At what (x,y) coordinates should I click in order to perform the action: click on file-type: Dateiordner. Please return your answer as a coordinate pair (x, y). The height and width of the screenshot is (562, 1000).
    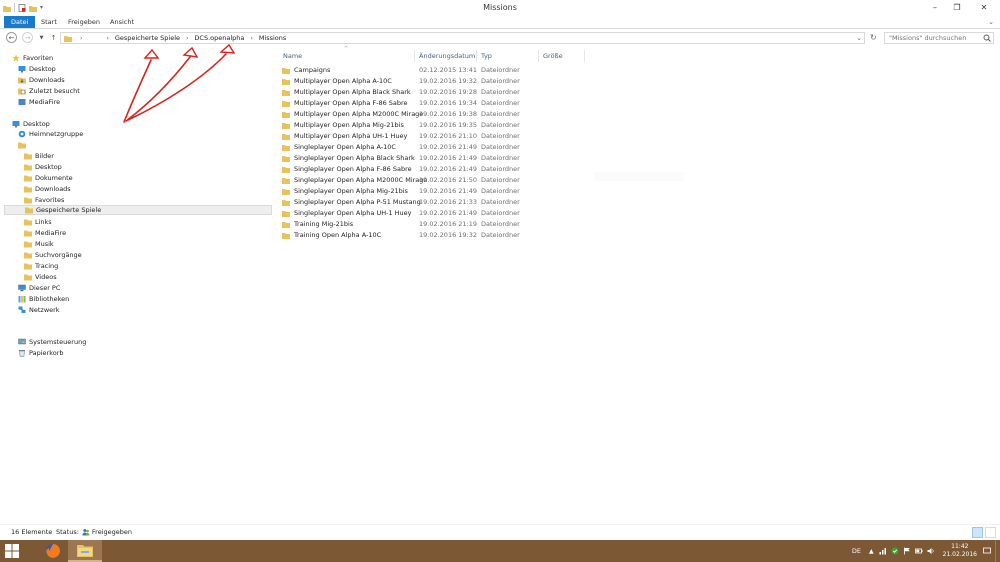
    Looking at the image, I should click on (500, 202).